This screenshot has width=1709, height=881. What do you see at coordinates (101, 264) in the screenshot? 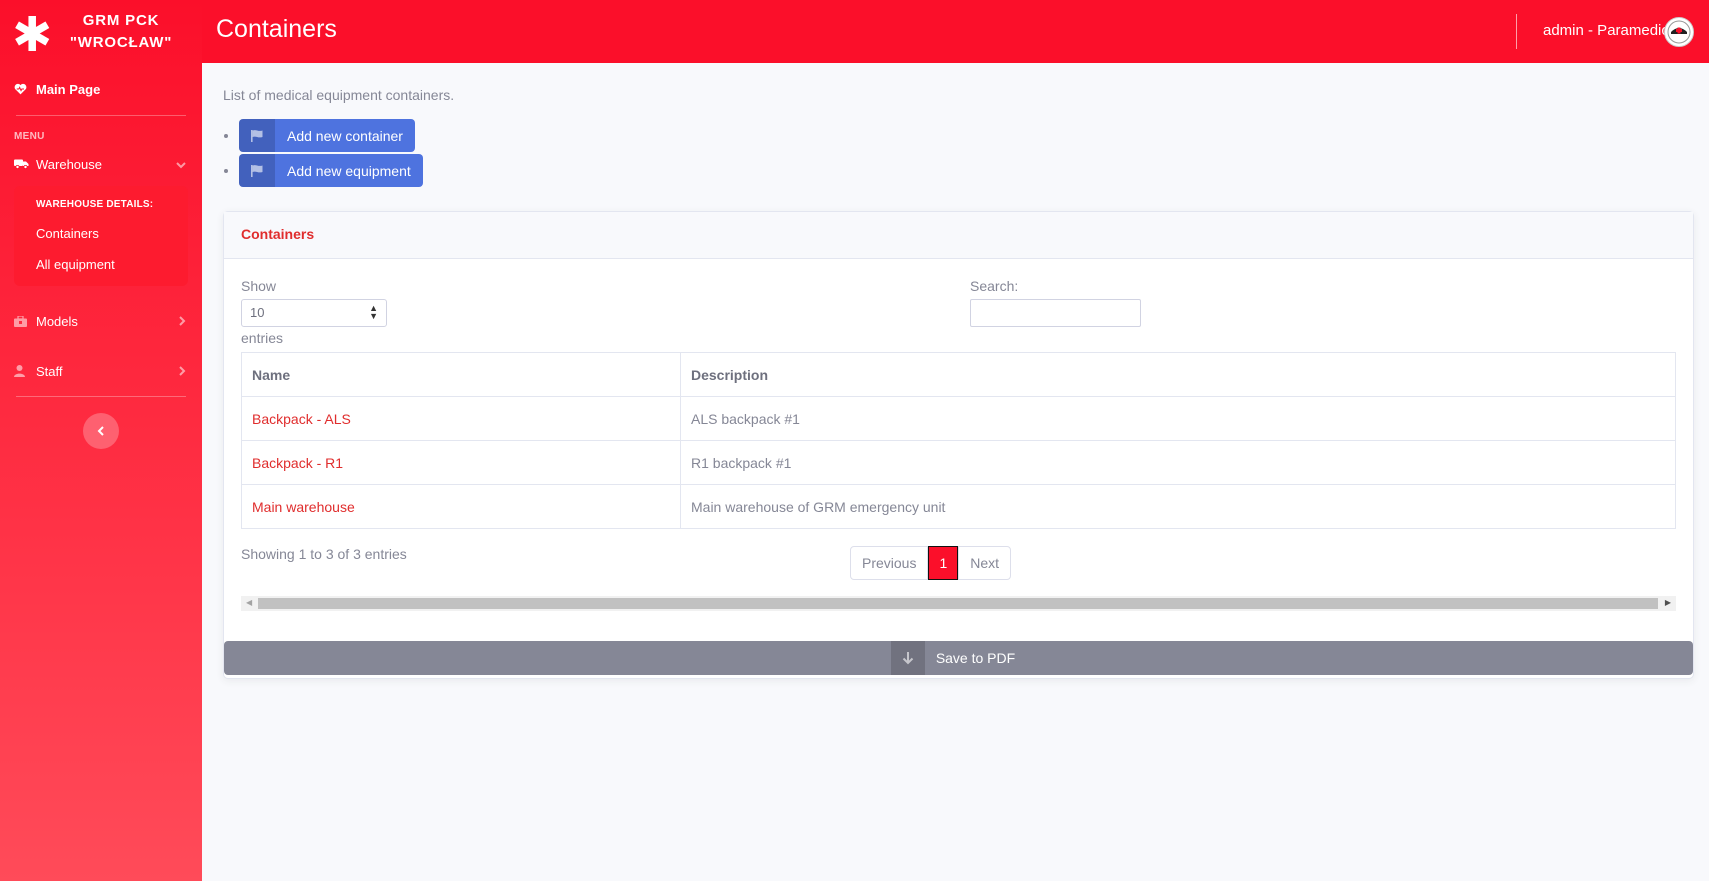
I see `submenu-item-all-equipment: All equipment` at bounding box center [101, 264].